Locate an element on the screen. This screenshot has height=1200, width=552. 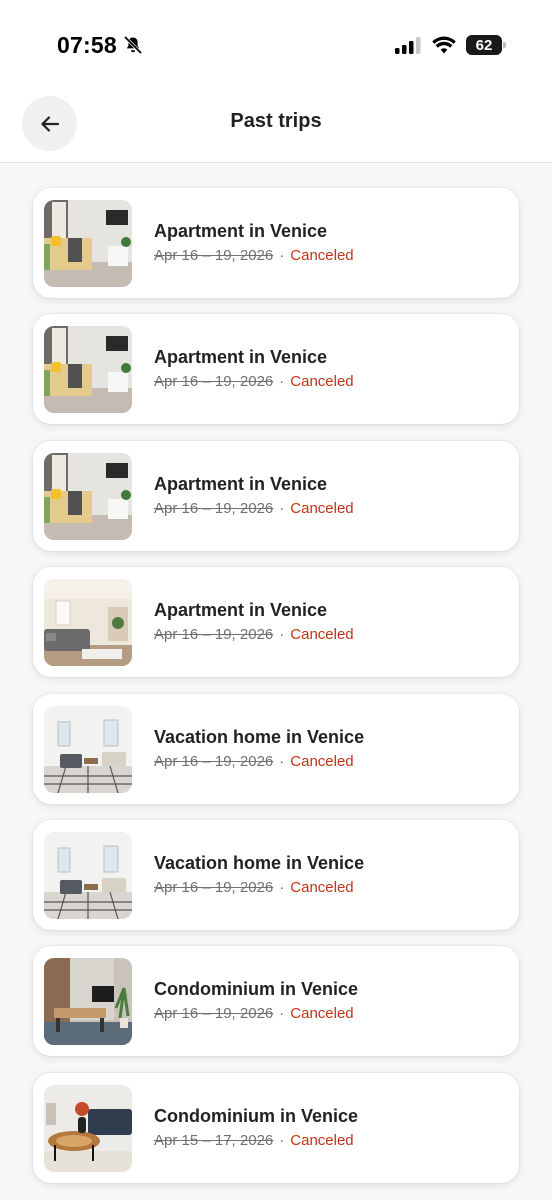
battery-level: 62 is located at coordinates (484, 45).